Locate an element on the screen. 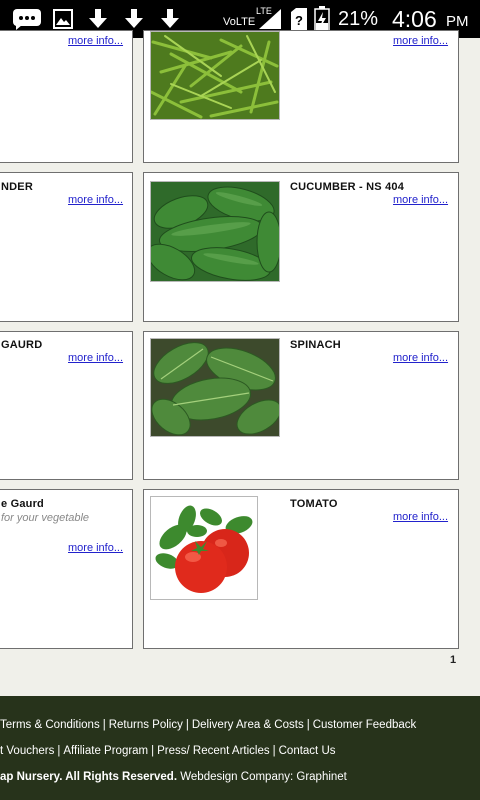  pagination-current-page: 1 is located at coordinates (453, 660).